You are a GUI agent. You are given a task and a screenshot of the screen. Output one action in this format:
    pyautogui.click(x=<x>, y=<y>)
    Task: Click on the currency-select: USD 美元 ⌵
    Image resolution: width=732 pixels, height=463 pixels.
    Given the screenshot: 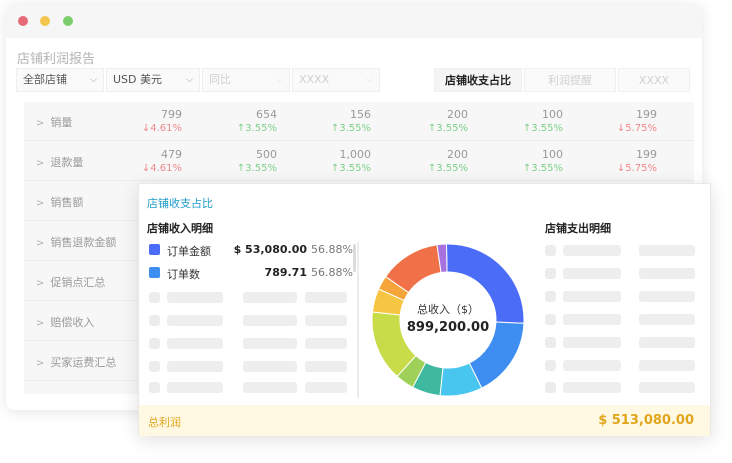 What is the action you would take?
    pyautogui.click(x=153, y=80)
    